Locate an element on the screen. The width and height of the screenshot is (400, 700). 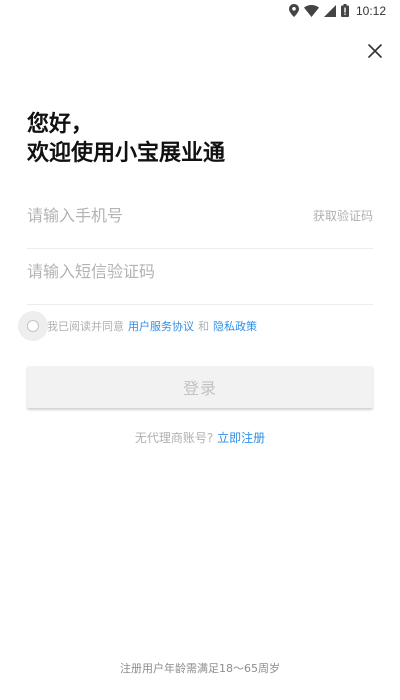
agreement-checkbox is located at coordinates (33, 326).